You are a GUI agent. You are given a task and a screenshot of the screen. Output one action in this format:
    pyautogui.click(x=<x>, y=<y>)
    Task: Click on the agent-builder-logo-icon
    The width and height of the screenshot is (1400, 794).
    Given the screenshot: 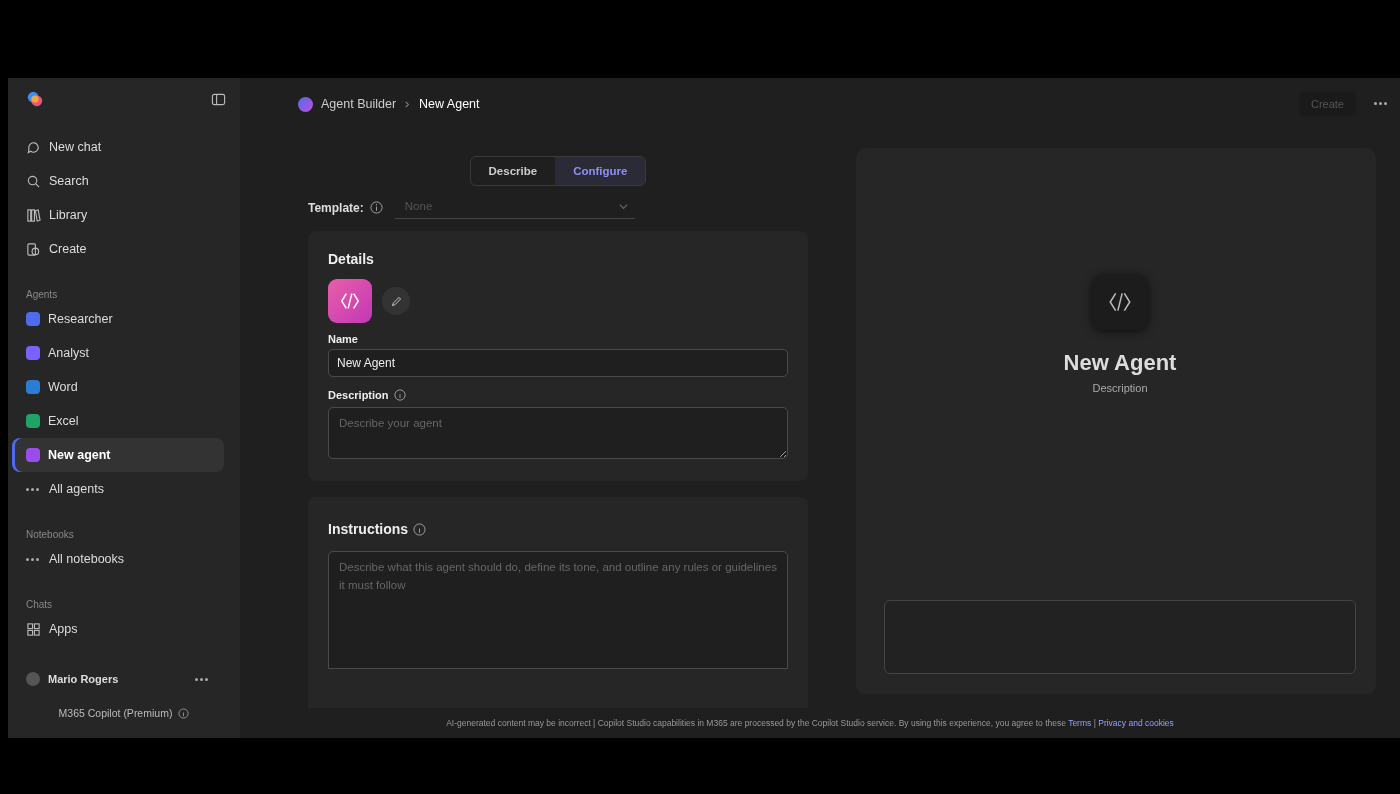 What is the action you would take?
    pyautogui.click(x=305, y=104)
    